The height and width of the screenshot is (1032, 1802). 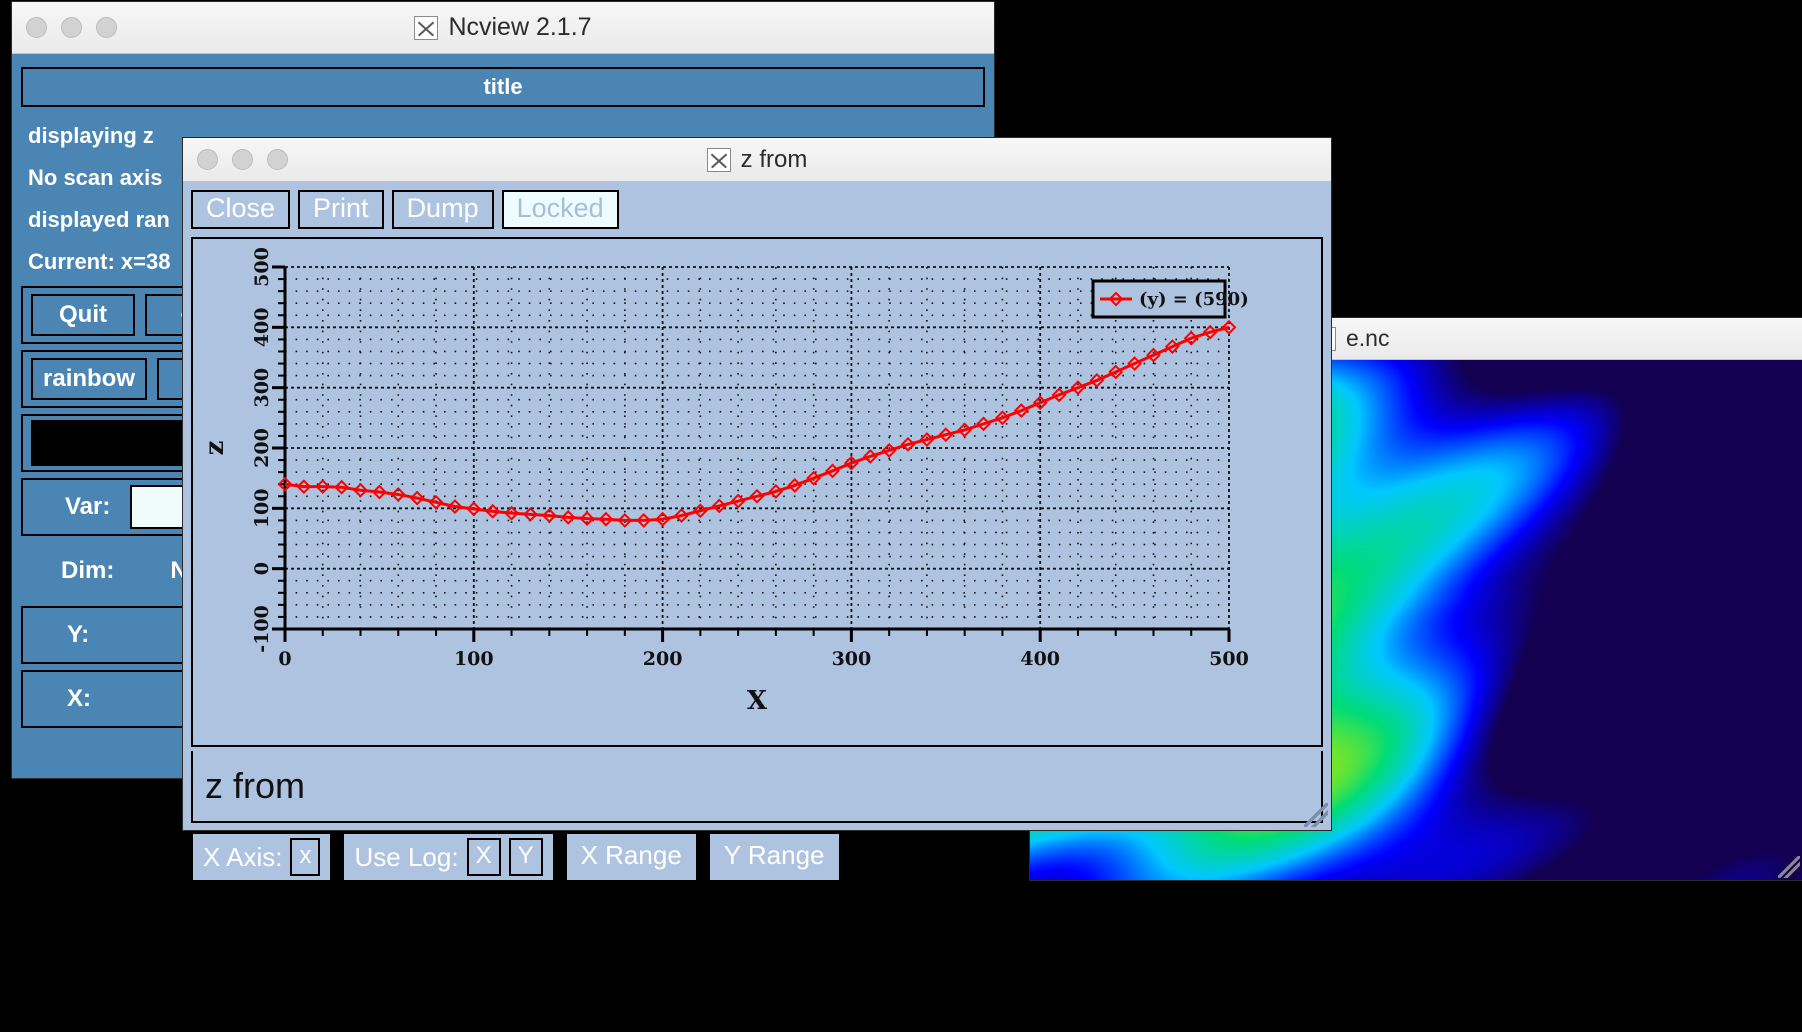 I want to click on plot-resize-grip, so click(x=1316, y=815).